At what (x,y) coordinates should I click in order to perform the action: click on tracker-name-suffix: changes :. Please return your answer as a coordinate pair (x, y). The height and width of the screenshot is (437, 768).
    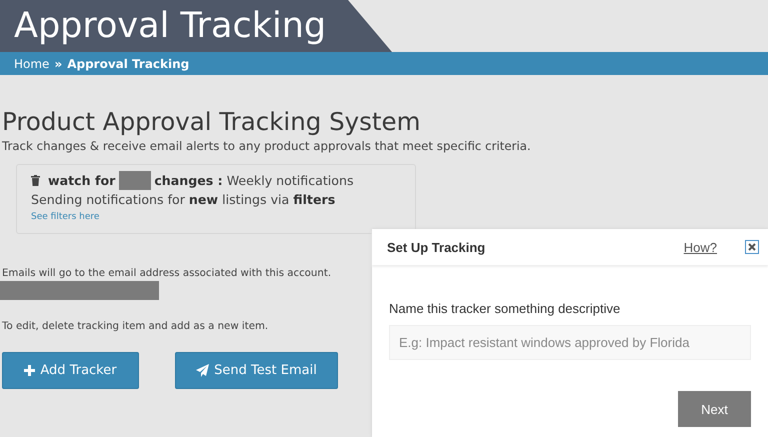
    Looking at the image, I should click on (188, 180).